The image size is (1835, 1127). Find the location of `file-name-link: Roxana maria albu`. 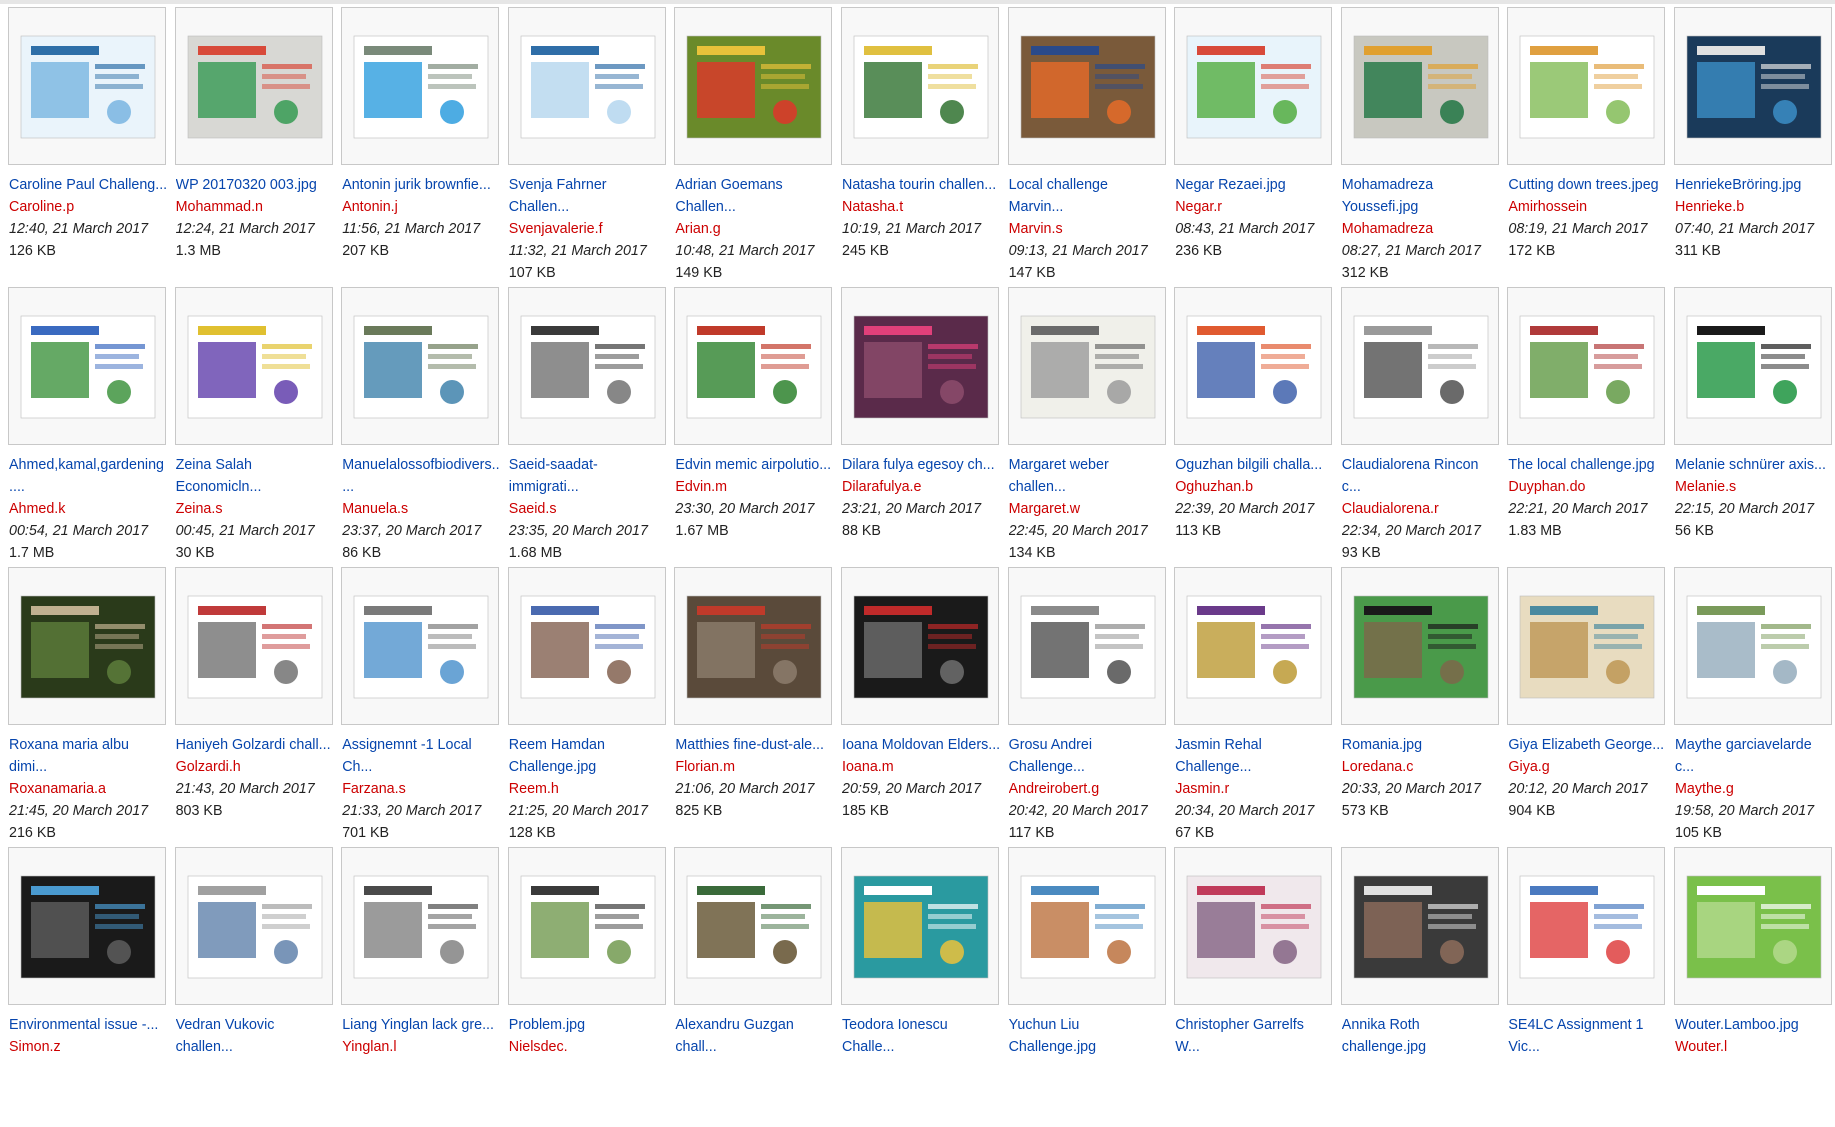

file-name-link: Roxana maria albu is located at coordinates (90, 745).